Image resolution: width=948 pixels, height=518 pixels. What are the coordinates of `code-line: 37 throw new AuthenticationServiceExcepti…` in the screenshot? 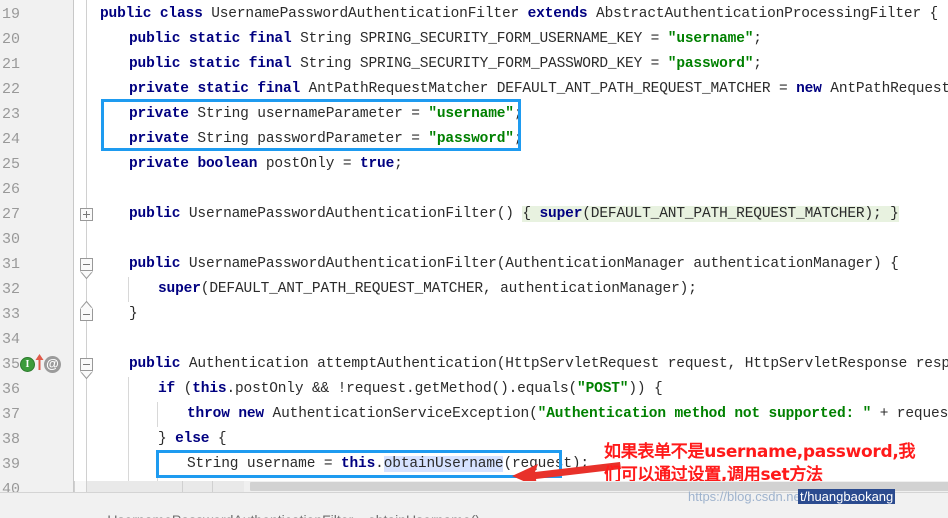 It's located at (474, 414).